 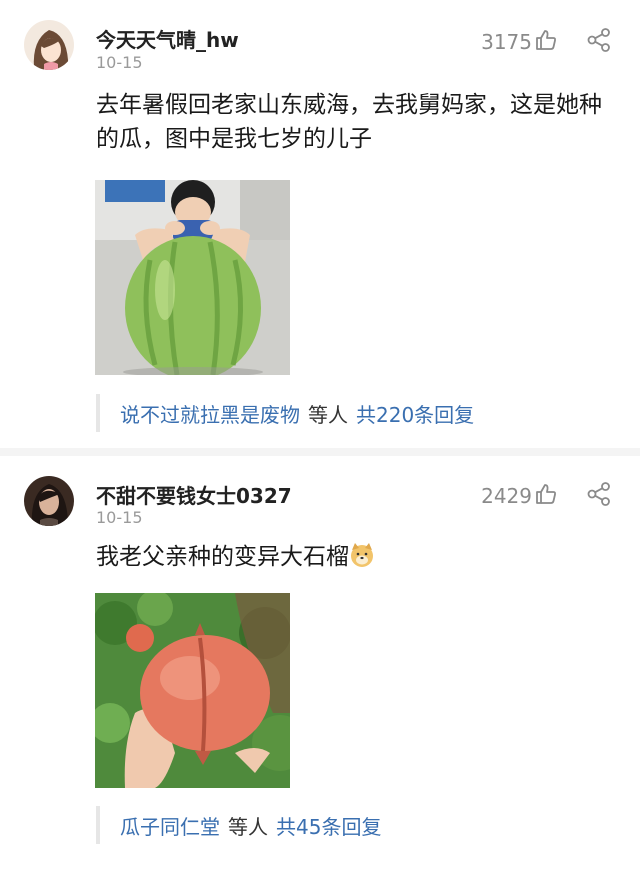 I want to click on avatar-woman-icon, so click(x=49, y=501).